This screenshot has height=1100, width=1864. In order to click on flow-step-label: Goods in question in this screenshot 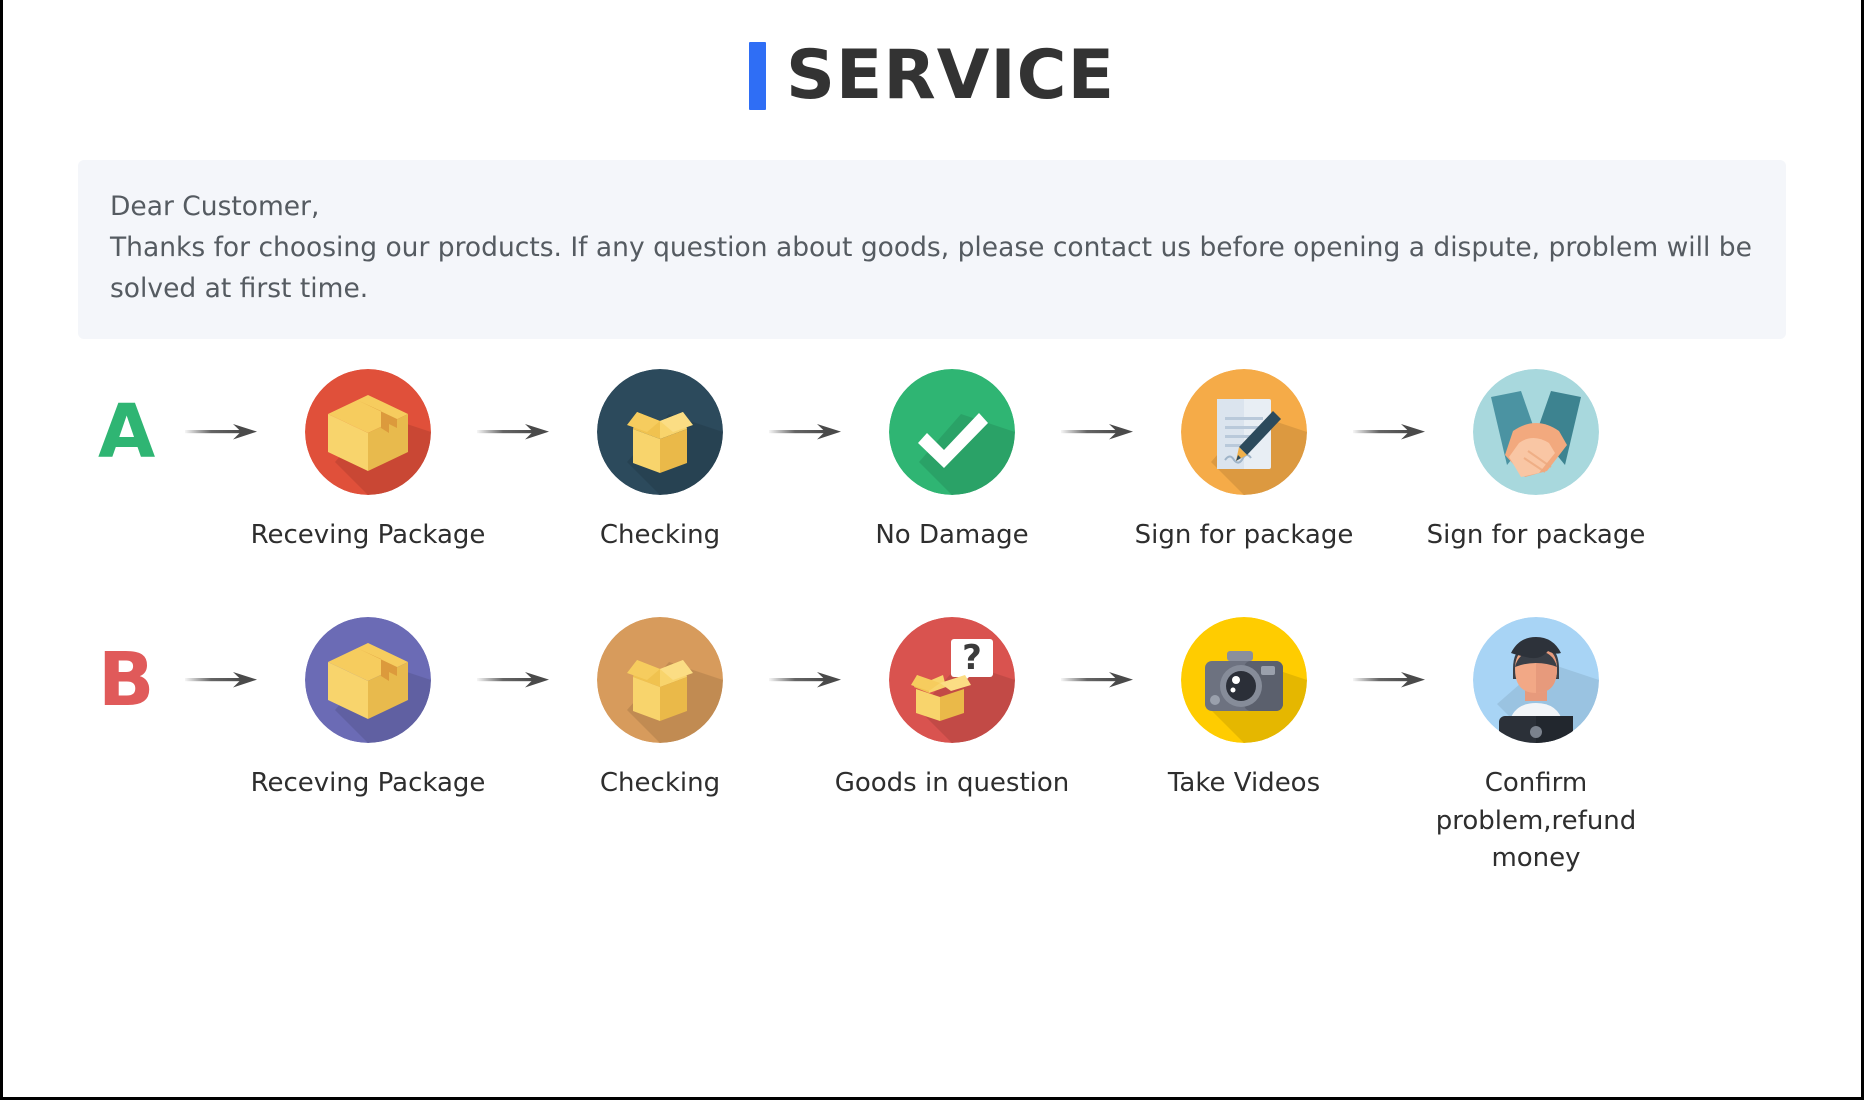, I will do `click(952, 782)`.